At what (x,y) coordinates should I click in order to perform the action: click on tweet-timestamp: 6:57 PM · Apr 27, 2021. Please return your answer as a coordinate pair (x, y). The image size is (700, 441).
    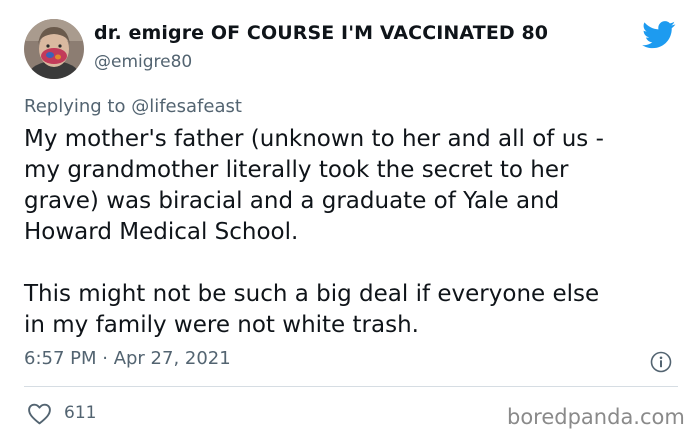
    Looking at the image, I should click on (127, 358).